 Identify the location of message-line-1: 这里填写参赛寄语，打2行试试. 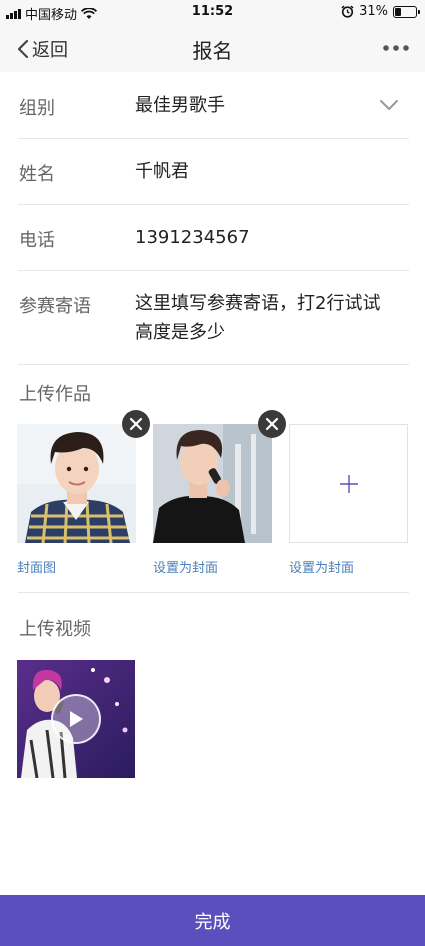
(258, 303).